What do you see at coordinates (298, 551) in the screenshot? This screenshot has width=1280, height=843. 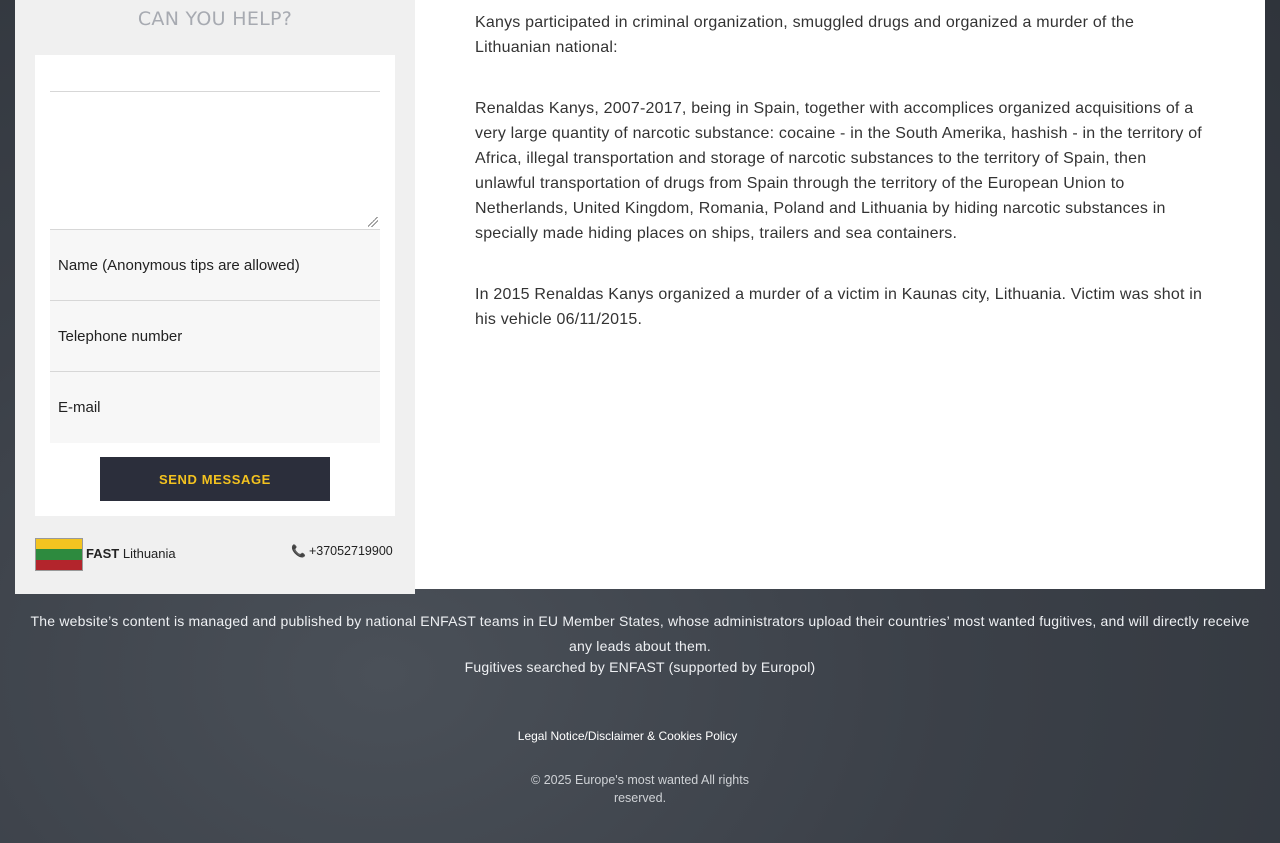 I see `telephone-icon: 📞` at bounding box center [298, 551].